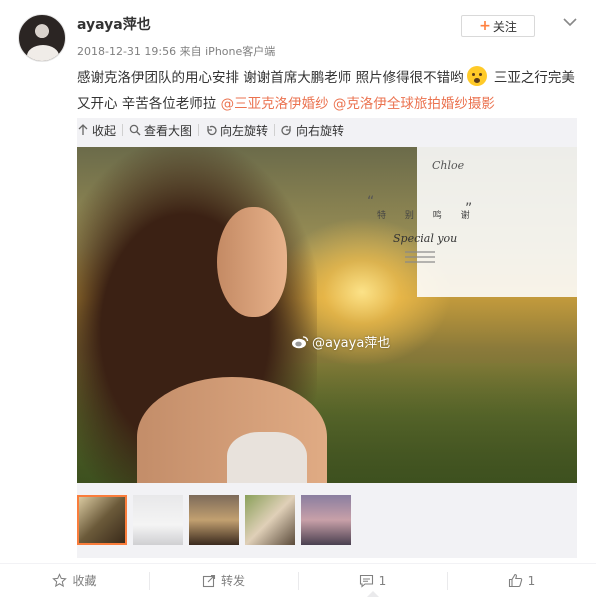  Describe the element at coordinates (83, 129) in the screenshot. I see `collapse-icon` at that location.